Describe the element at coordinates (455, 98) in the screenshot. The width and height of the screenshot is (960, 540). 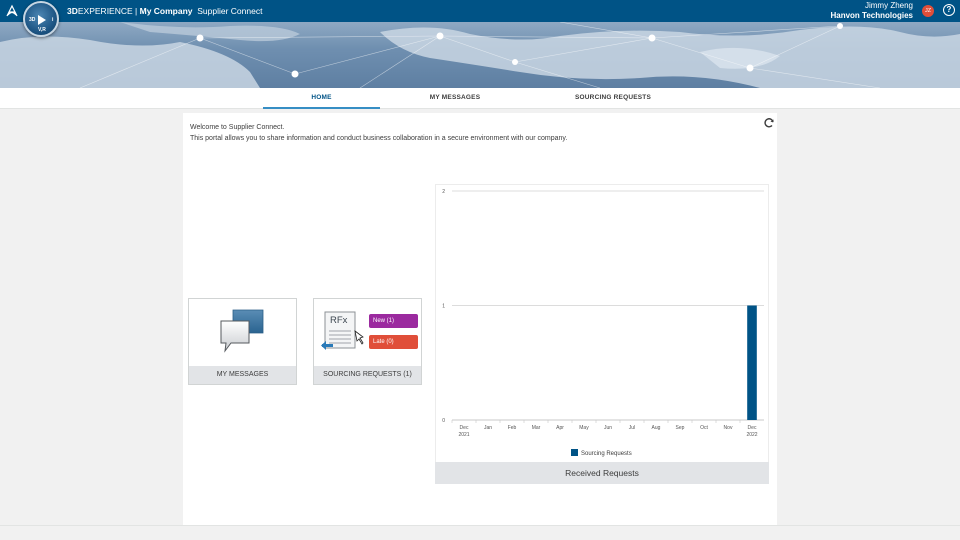
I see `tab-my-messages: MY MESSAGES` at that location.